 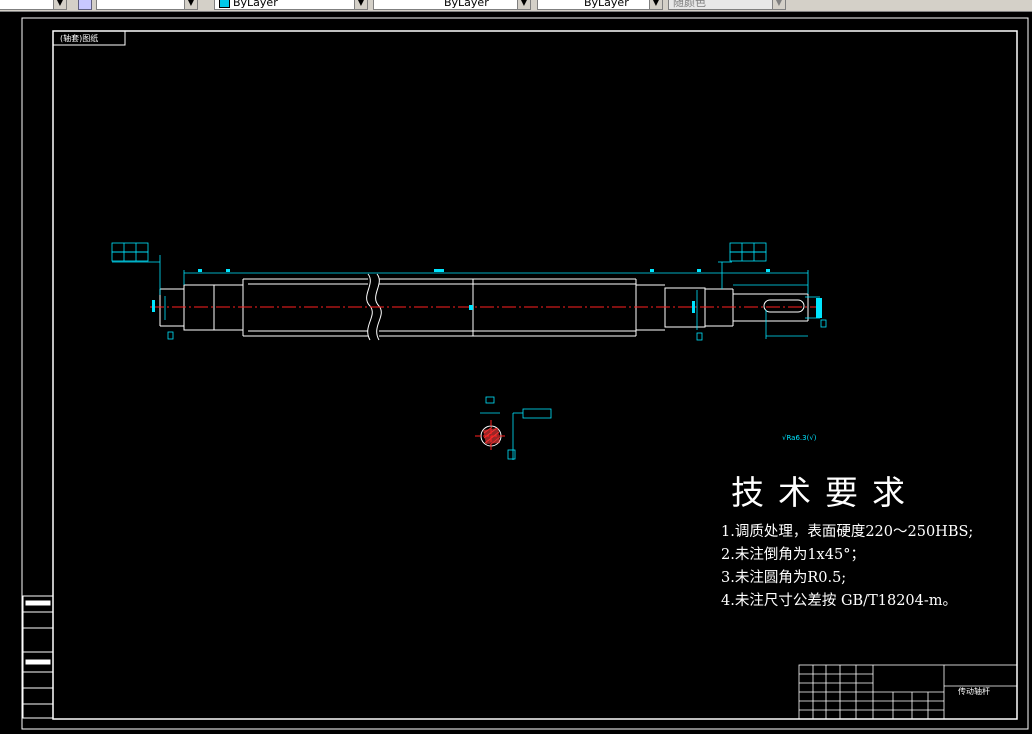 What do you see at coordinates (147, 5) in the screenshot?
I see `layer-state-combo: ▼` at bounding box center [147, 5].